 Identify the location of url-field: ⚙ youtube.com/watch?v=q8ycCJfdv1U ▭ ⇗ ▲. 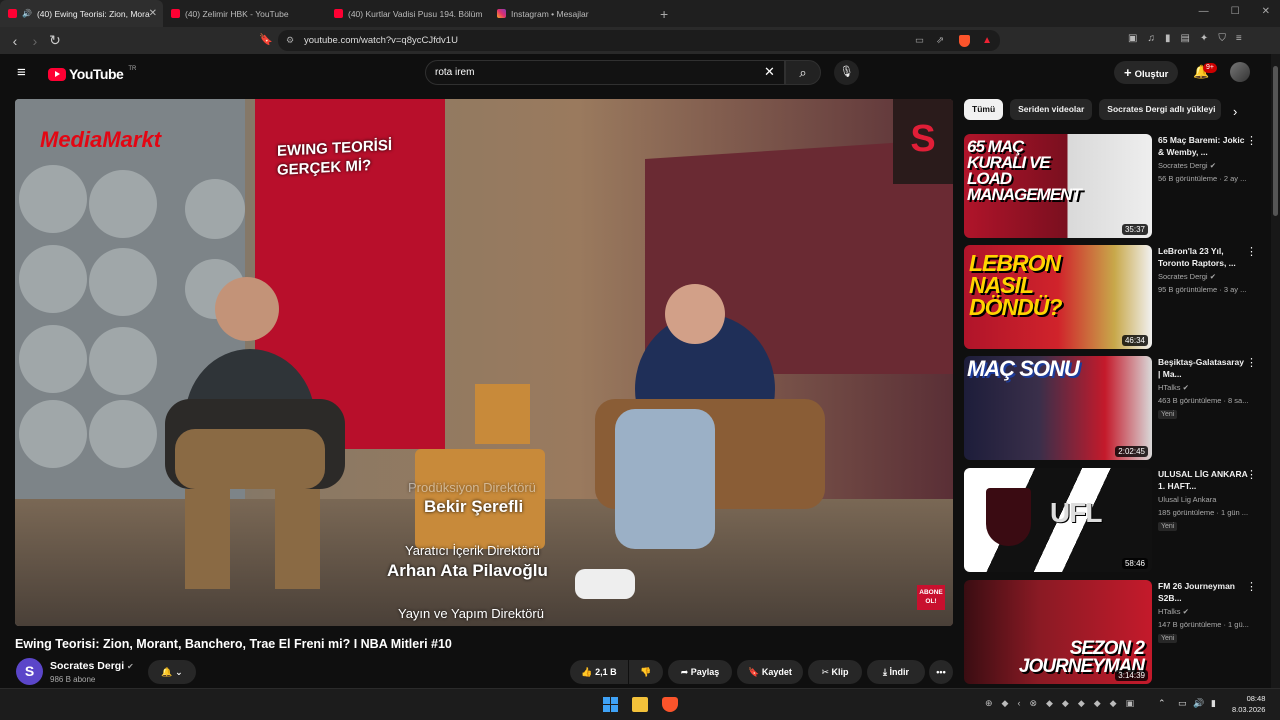
(639, 40).